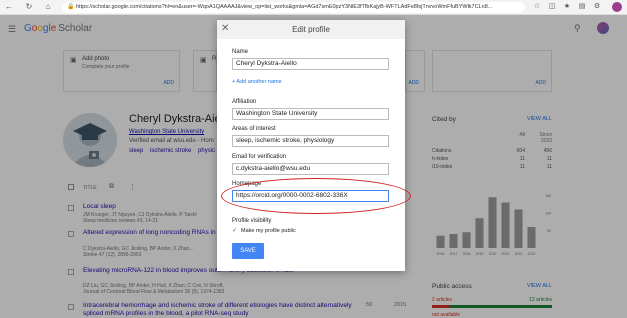  I want to click on name-label: Name, so click(240, 52).